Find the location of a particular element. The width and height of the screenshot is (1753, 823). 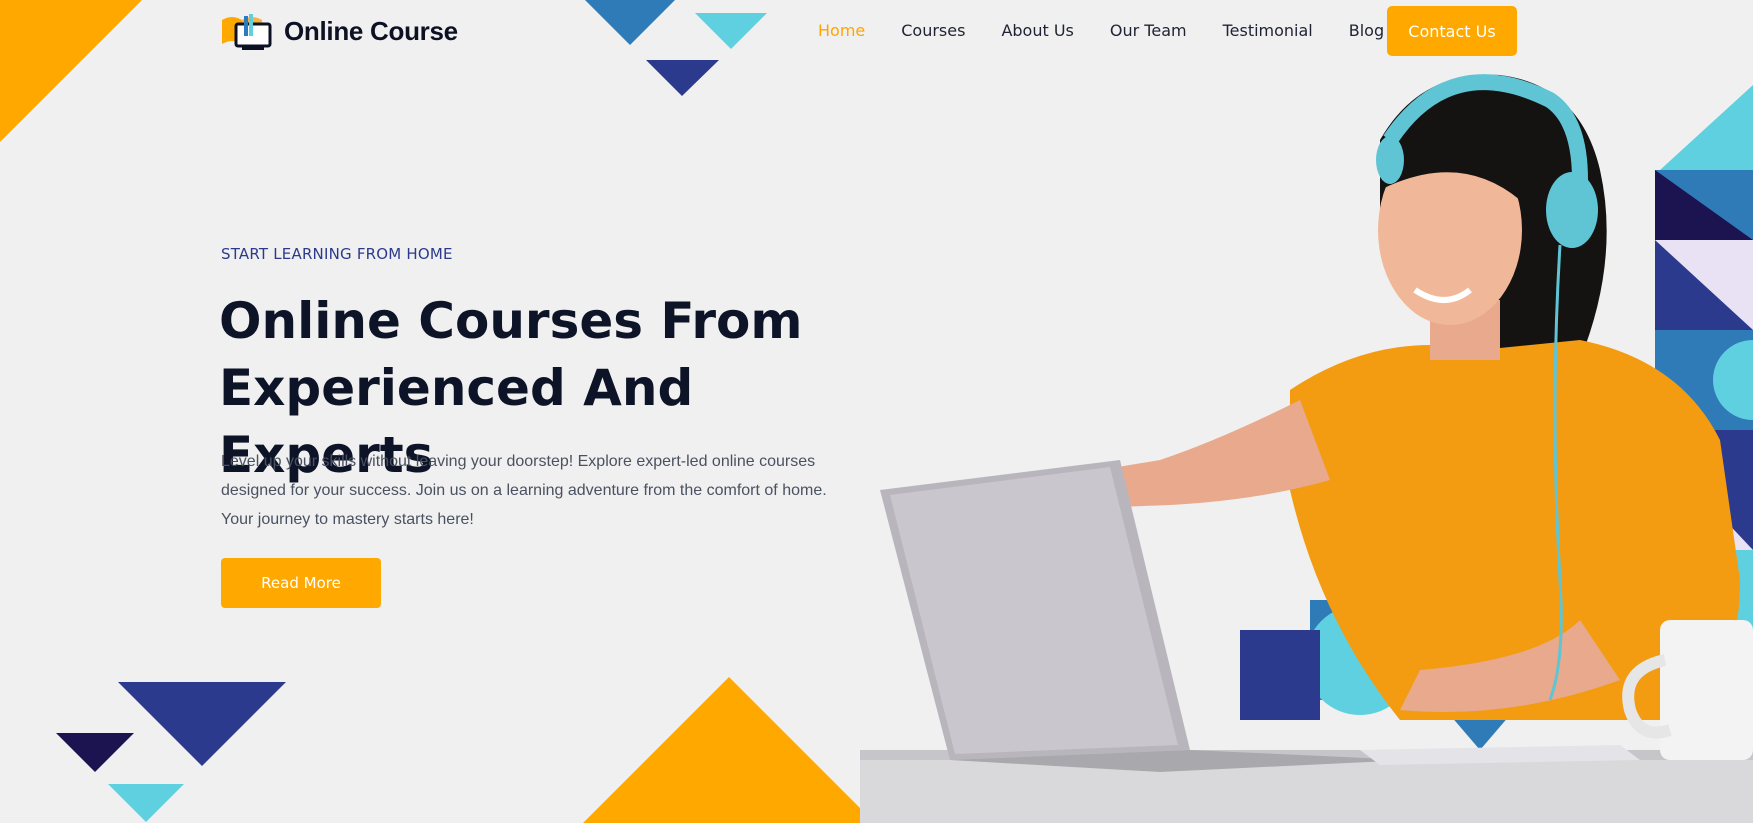

open-book-monitor-icon is located at coordinates (248, 31).